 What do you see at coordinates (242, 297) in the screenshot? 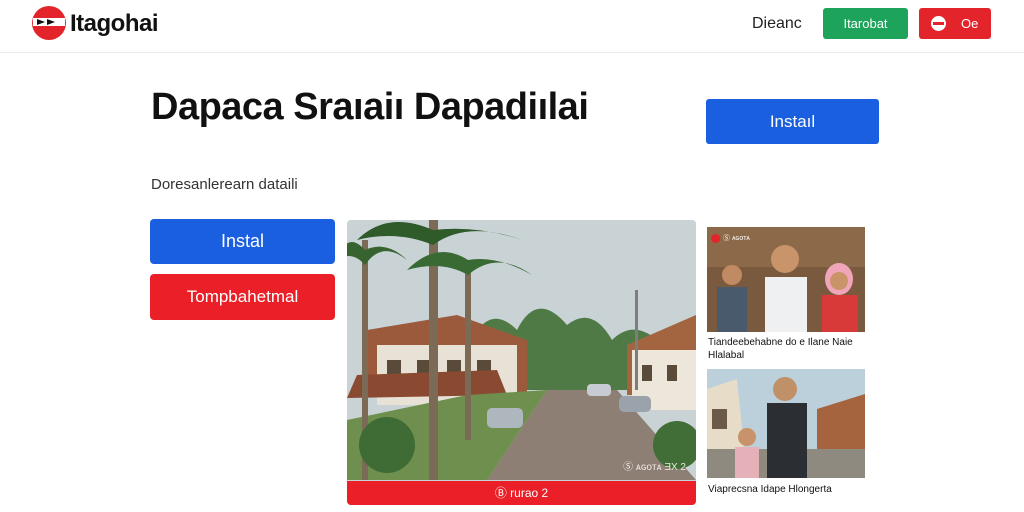
I see `red-action-button: Tompbahetmal` at bounding box center [242, 297].